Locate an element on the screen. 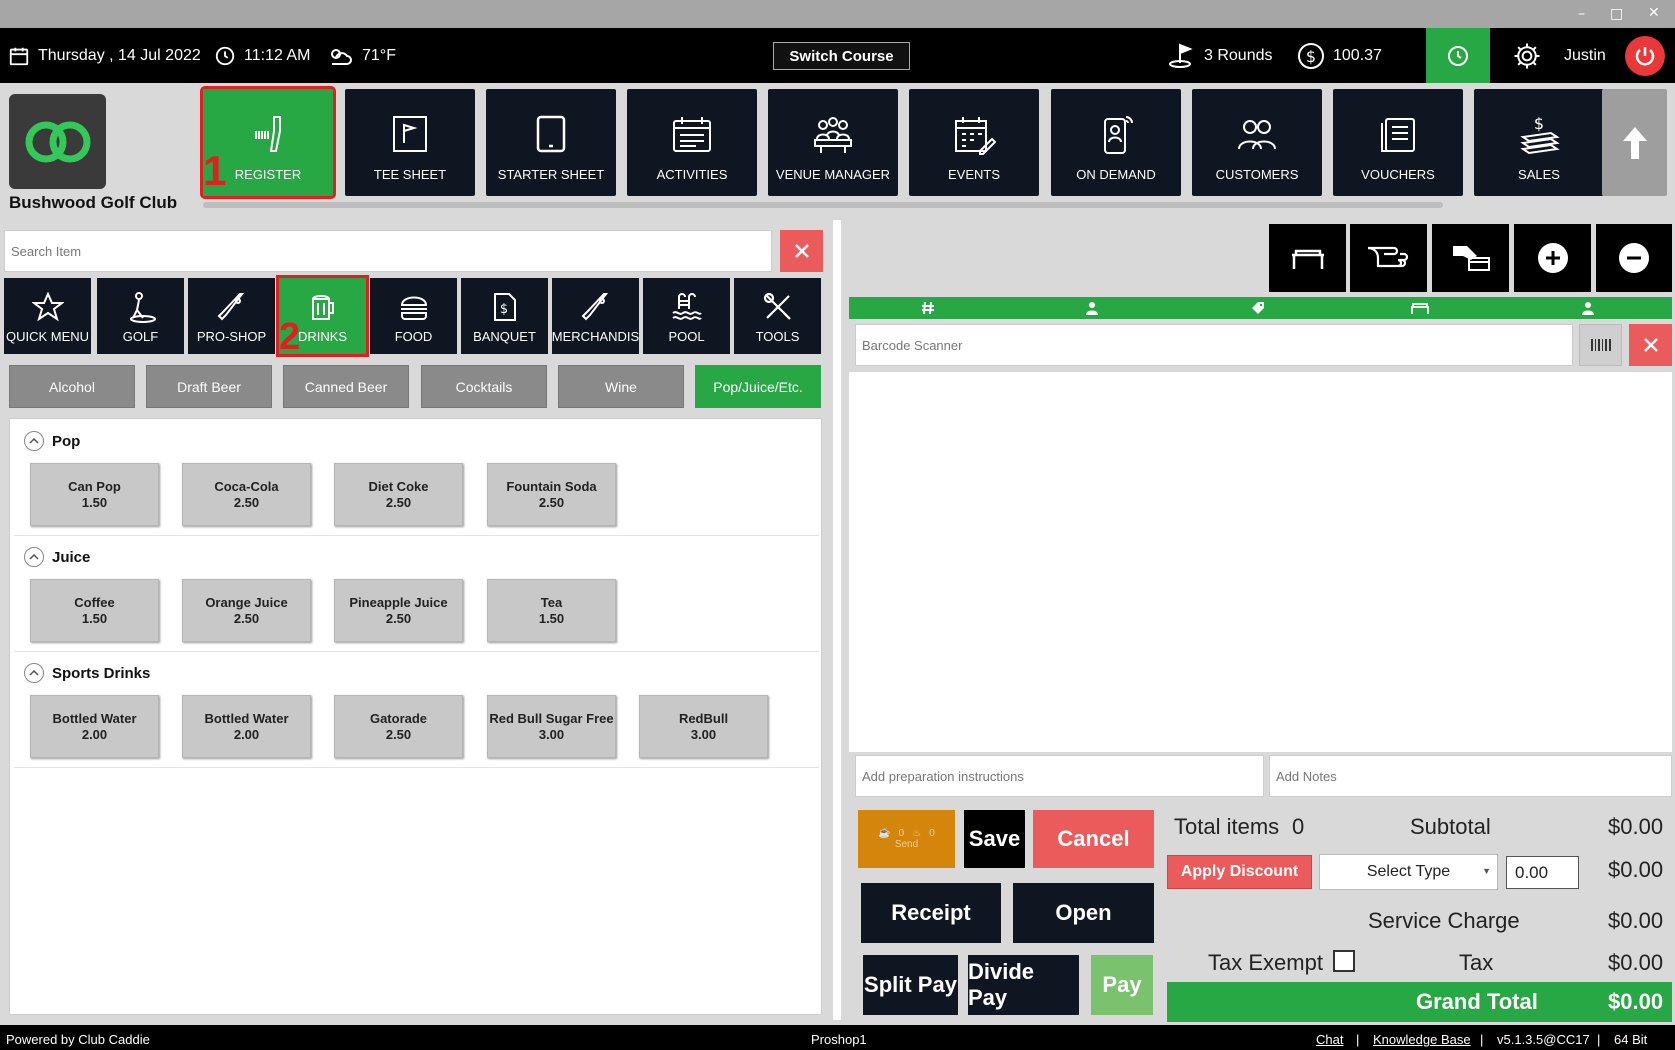 The image size is (1675, 1050). category-pool: POOL is located at coordinates (686, 316).